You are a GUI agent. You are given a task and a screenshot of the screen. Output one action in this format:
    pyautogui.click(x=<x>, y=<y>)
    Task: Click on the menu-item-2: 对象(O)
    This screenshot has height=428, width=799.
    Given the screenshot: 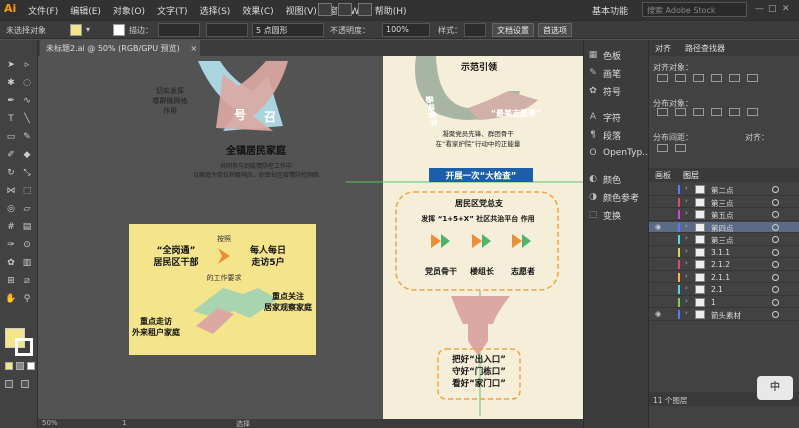 What is the action you would take?
    pyautogui.click(x=129, y=10)
    